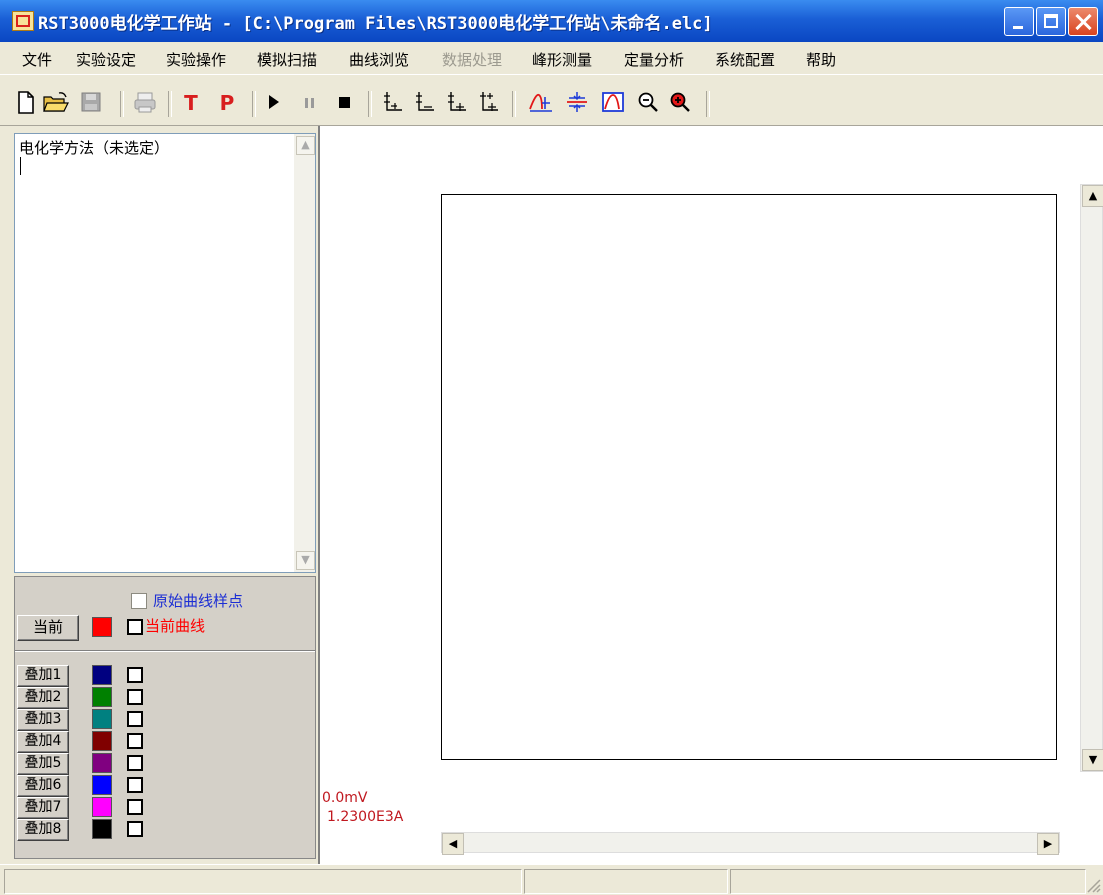  I want to click on scroll-up-arrow-icon: ▲, so click(1092, 196).